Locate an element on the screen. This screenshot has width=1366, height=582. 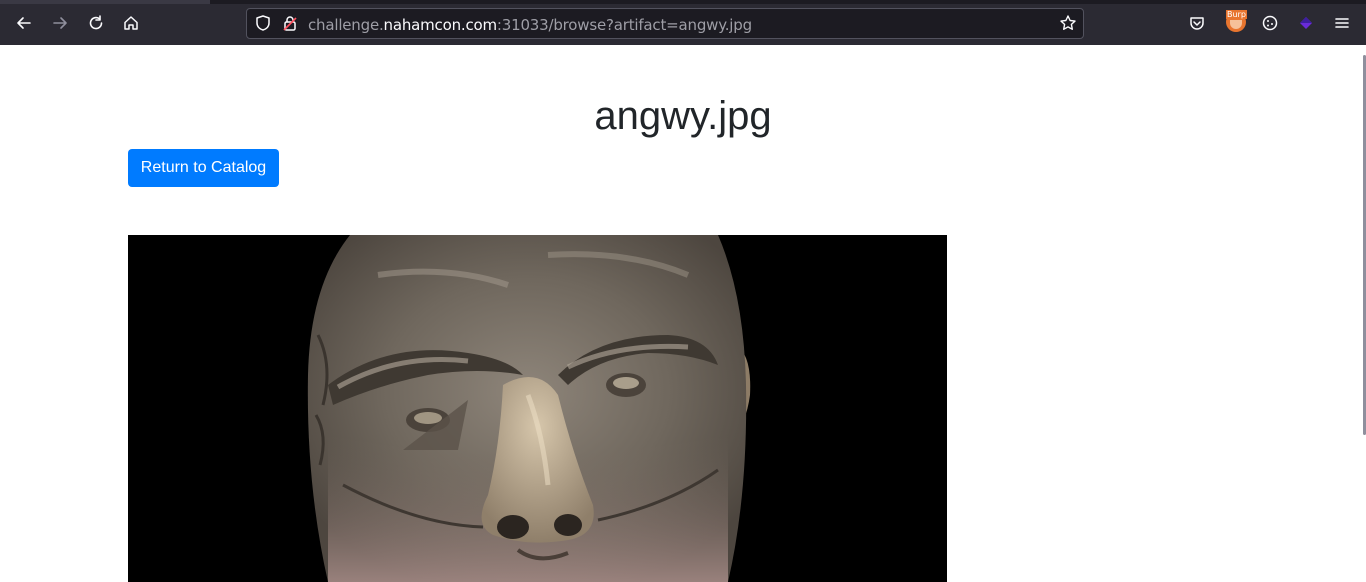
burp-badge: Burp is located at coordinates (1236, 14).